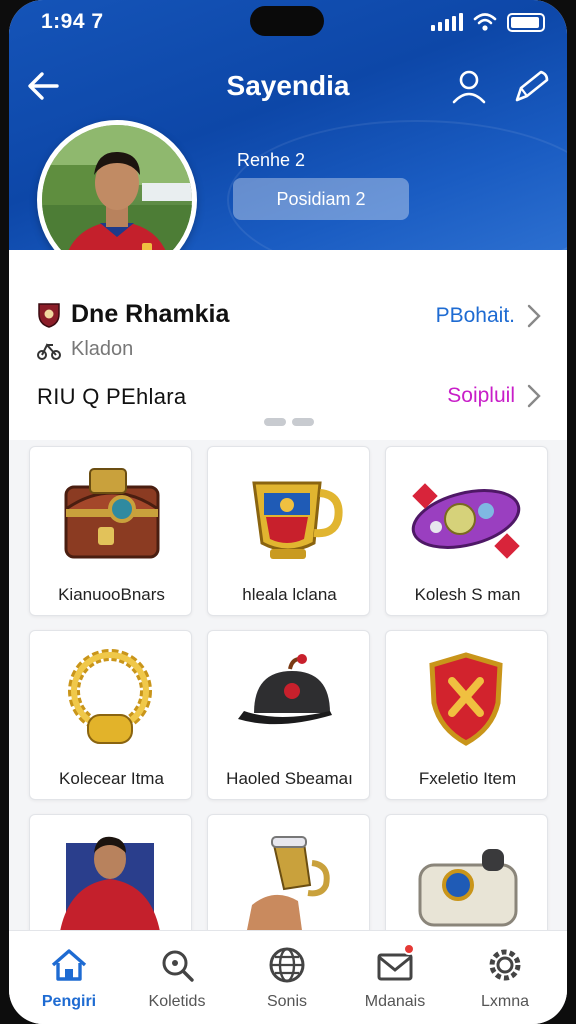 Image resolution: width=576 pixels, height=1024 pixels. I want to click on tab-home: Pengiri, so click(69, 978).